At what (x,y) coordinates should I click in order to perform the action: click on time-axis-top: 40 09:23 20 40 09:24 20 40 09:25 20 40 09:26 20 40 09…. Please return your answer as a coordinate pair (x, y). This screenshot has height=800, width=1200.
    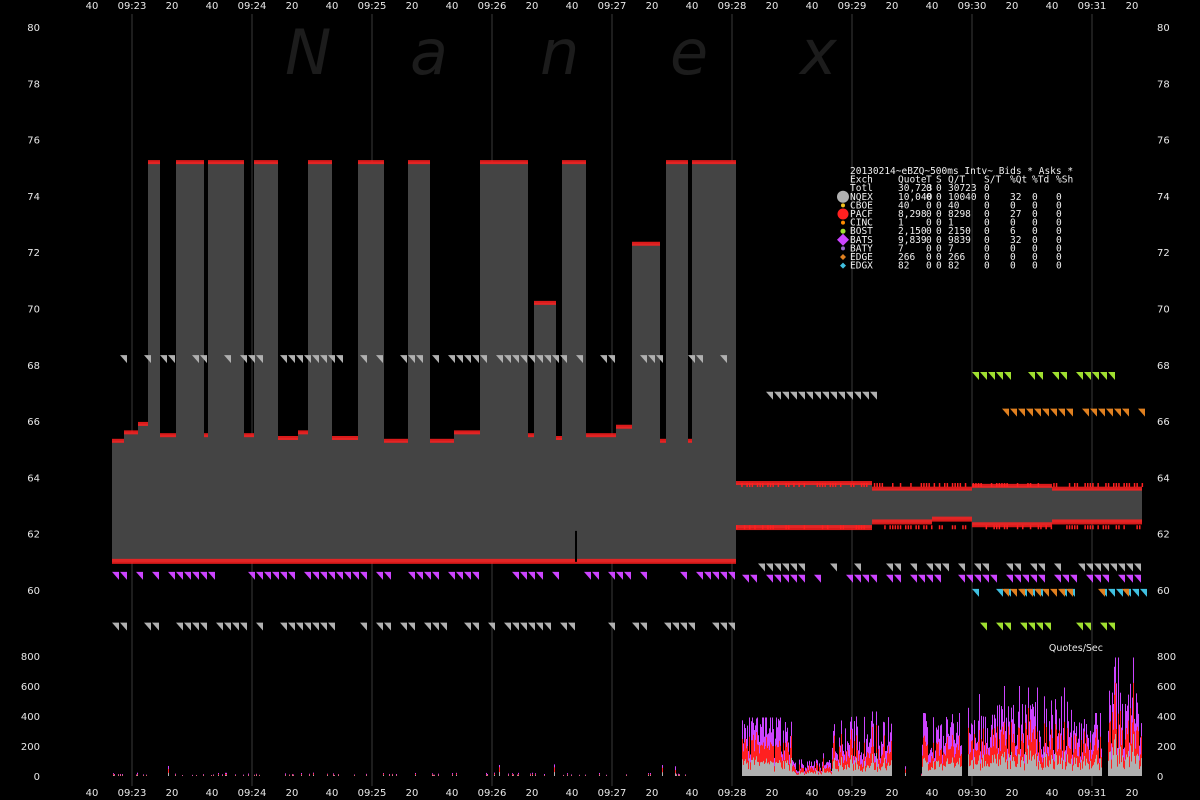
    Looking at the image, I should click on (612, 6).